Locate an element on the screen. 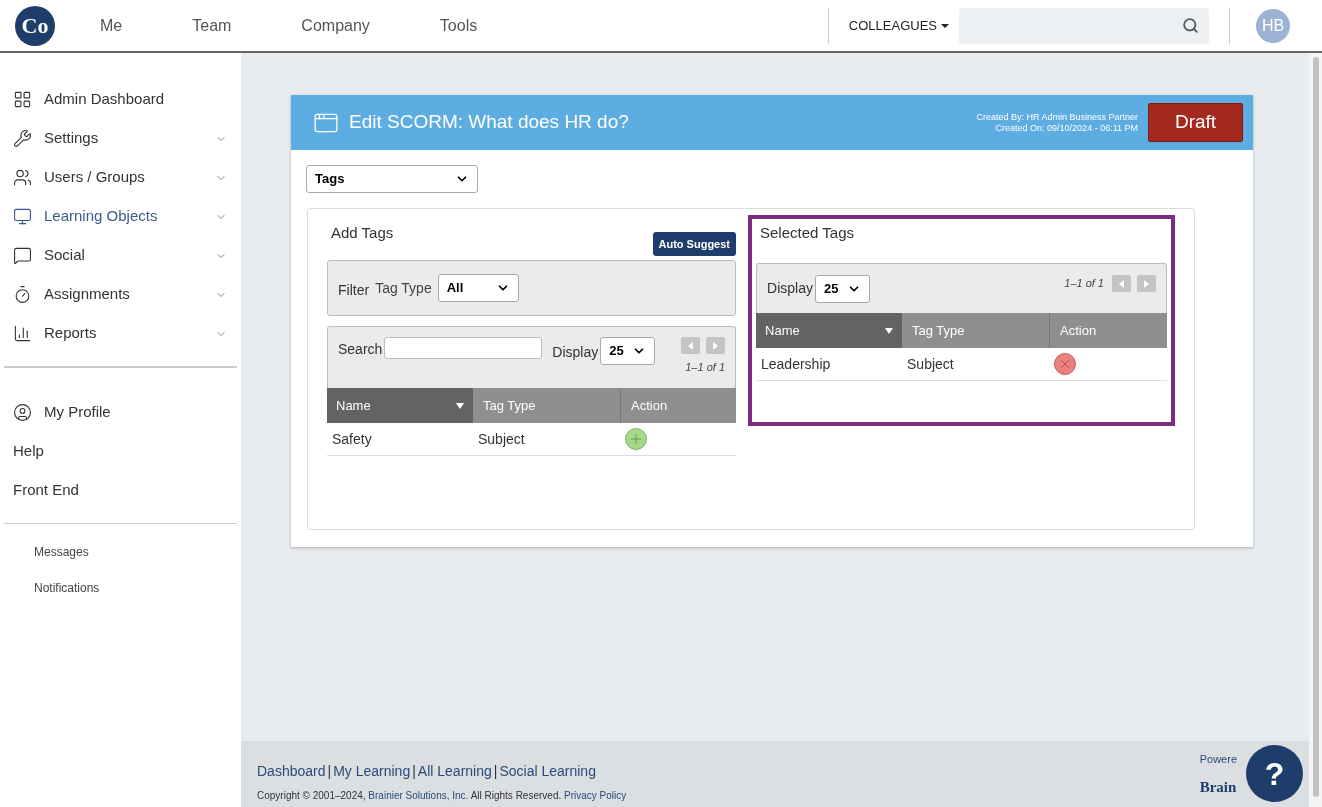  footer-link: Dashboard is located at coordinates (291, 771).